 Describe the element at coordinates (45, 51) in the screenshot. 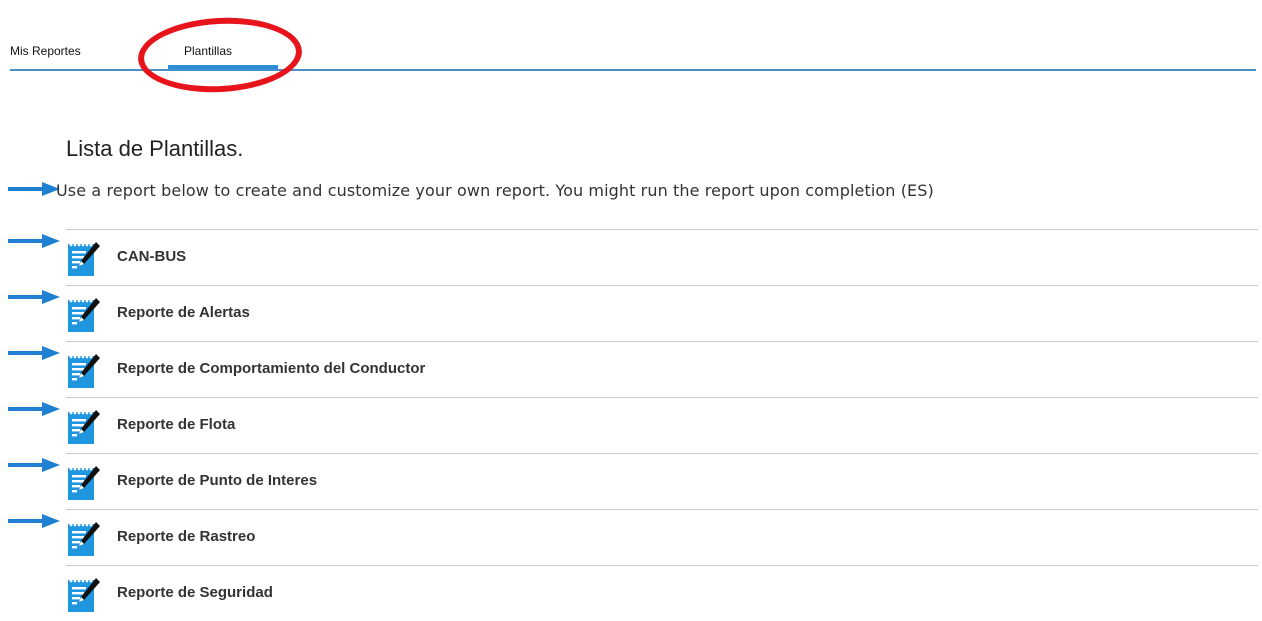

I see `tab-mis-reportes: Mis Reportes` at that location.